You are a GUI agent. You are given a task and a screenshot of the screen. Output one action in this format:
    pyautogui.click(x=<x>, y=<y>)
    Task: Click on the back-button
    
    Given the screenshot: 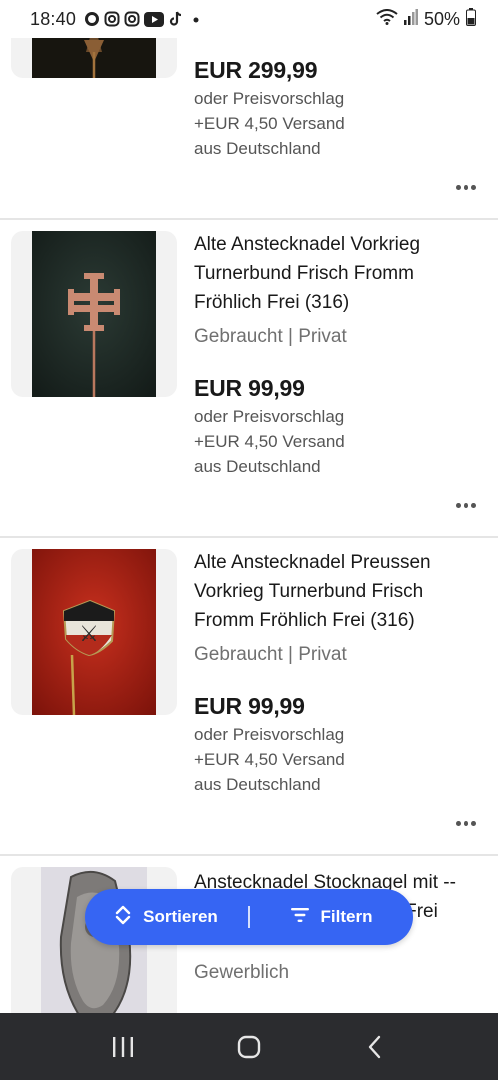 What is the action you would take?
    pyautogui.click(x=375, y=1047)
    